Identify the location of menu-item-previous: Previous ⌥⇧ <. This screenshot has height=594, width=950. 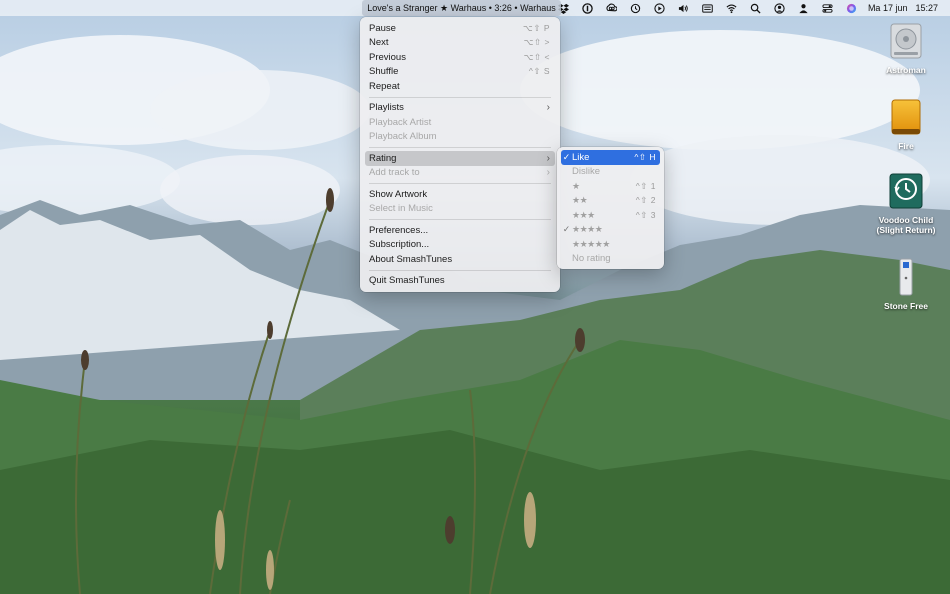
(460, 57).